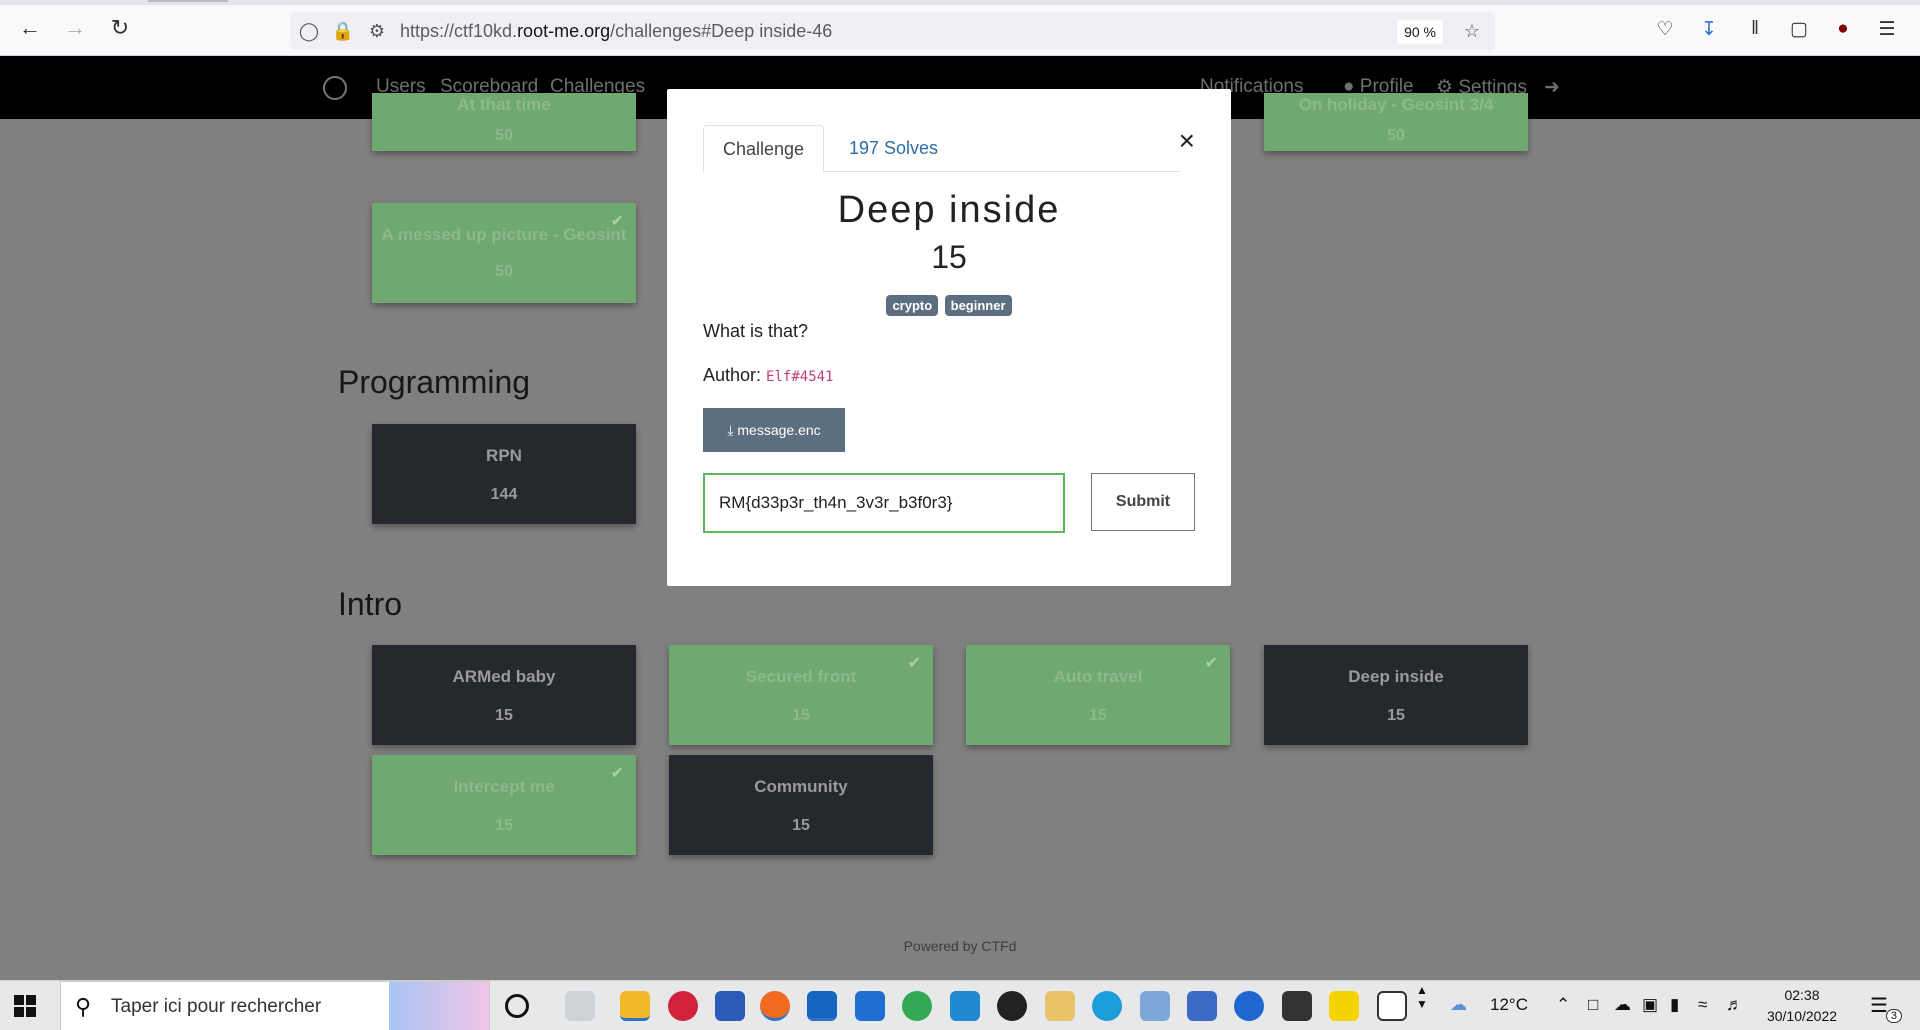 The height and width of the screenshot is (1030, 1920). Describe the element at coordinates (504, 695) in the screenshot. I see `challenge-card-armed-baby: ARMed baby 15` at that location.